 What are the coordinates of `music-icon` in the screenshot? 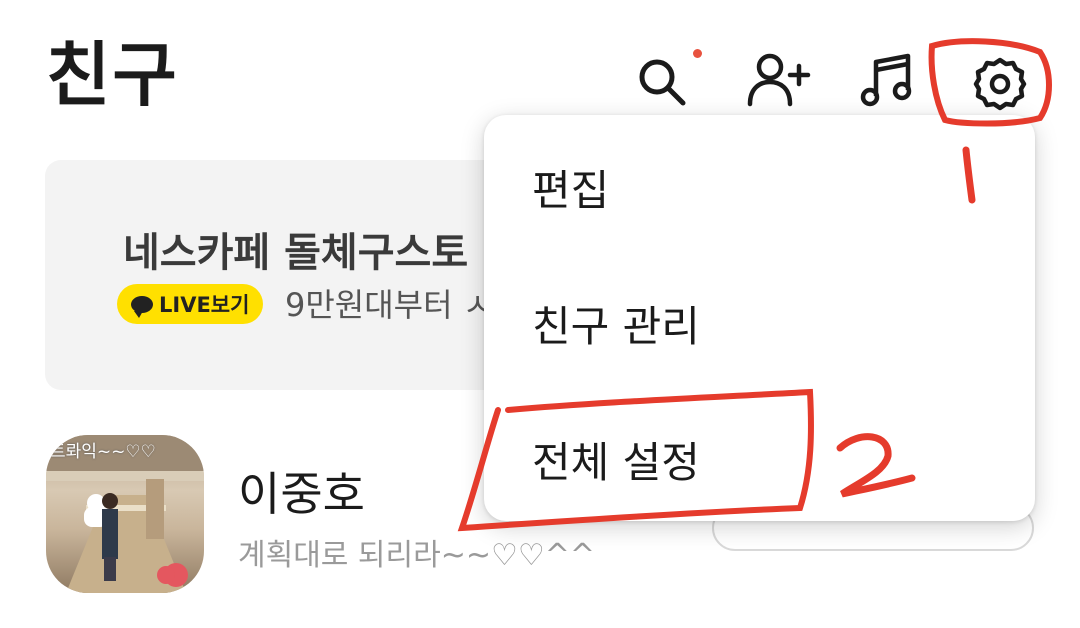 It's located at (888, 80).